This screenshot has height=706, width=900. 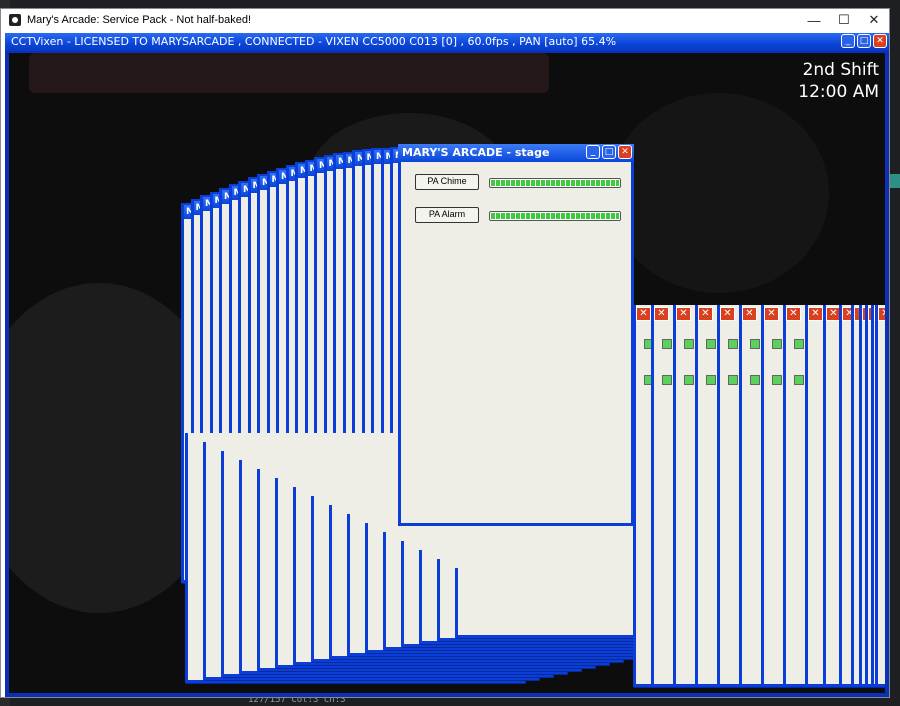 I want to click on stage-close-button: ✕, so click(x=625, y=152).